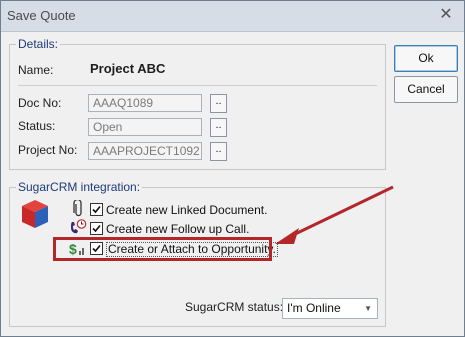  I want to click on status-browse-button: .., so click(218, 127).